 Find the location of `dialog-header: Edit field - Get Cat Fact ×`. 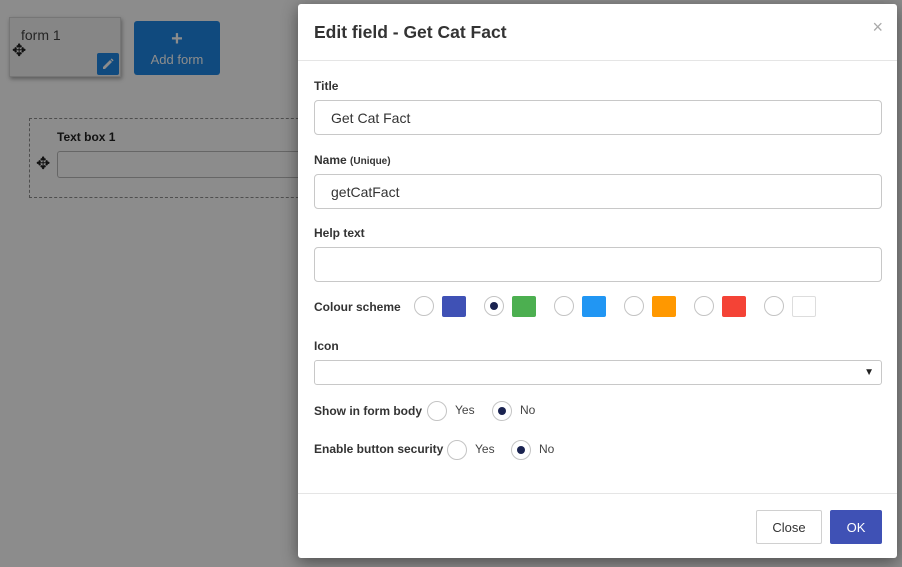

dialog-header: Edit field - Get Cat Fact × is located at coordinates (597, 32).